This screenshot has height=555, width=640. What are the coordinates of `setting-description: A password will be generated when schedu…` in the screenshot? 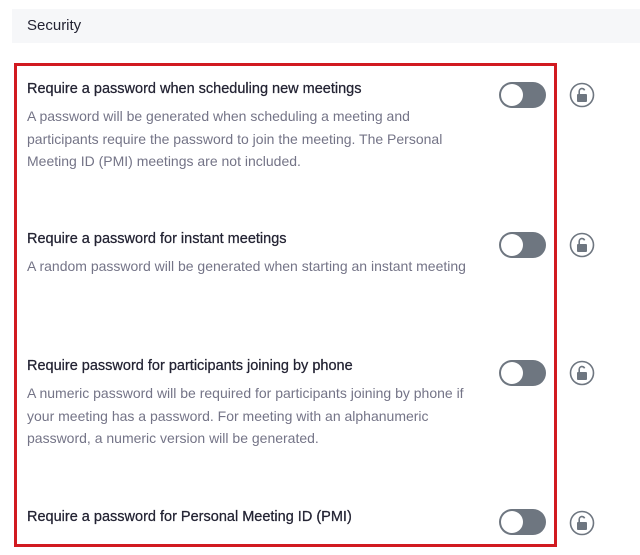 It's located at (235, 138).